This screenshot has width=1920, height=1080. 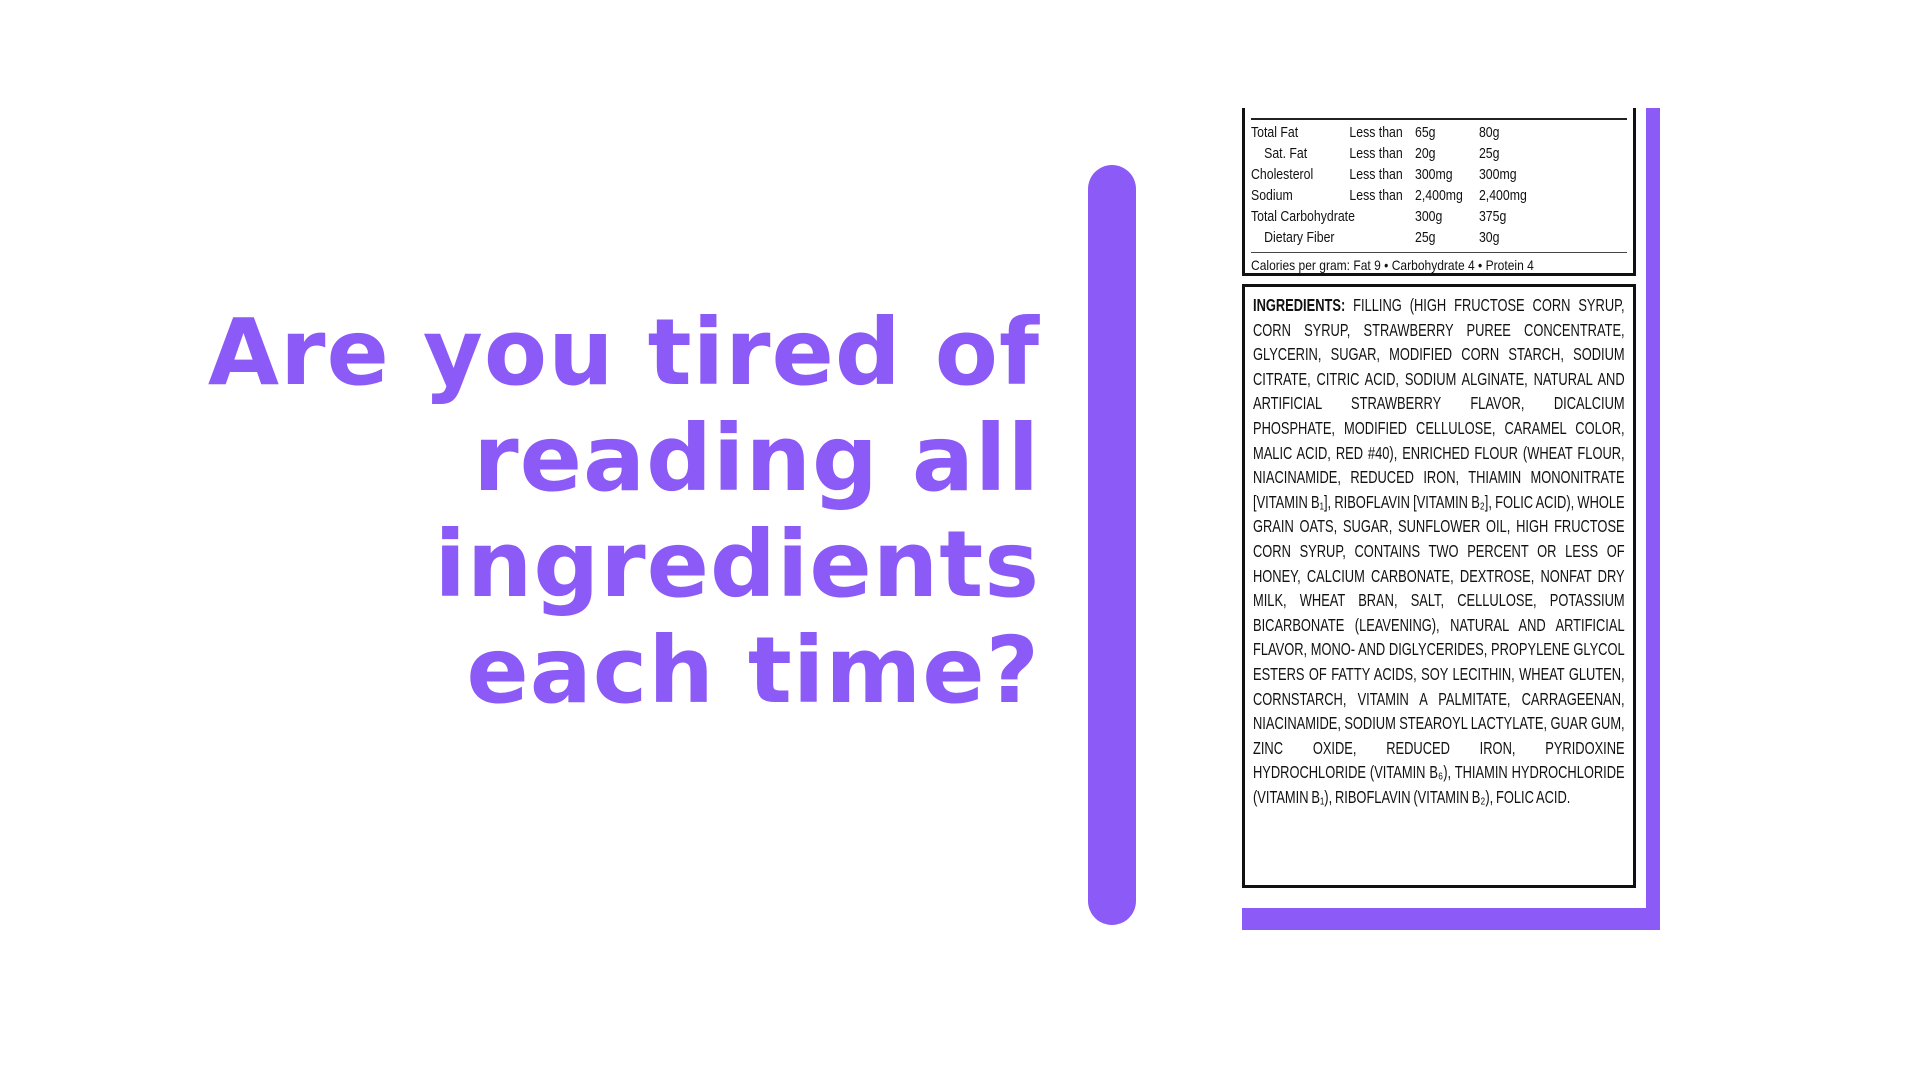 What do you see at coordinates (1439, 119) in the screenshot?
I see `daily-values-rule` at bounding box center [1439, 119].